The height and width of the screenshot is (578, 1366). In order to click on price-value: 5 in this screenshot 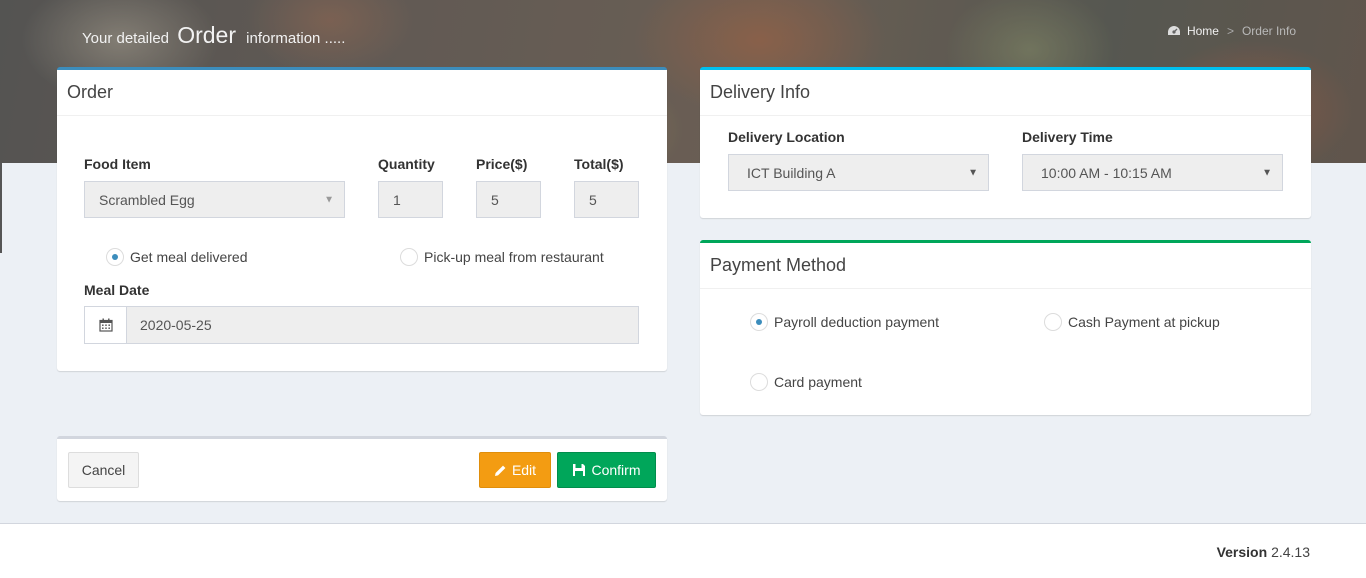, I will do `click(495, 199)`.